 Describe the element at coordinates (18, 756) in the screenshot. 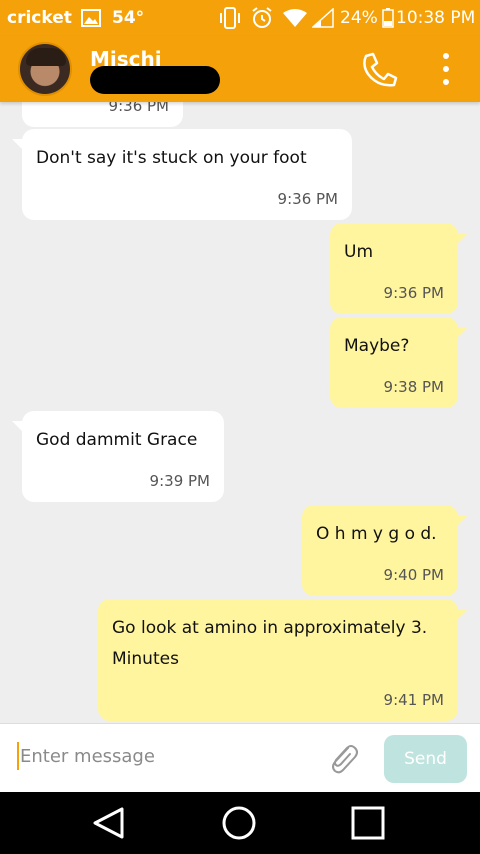

I see `text-cursor` at that location.